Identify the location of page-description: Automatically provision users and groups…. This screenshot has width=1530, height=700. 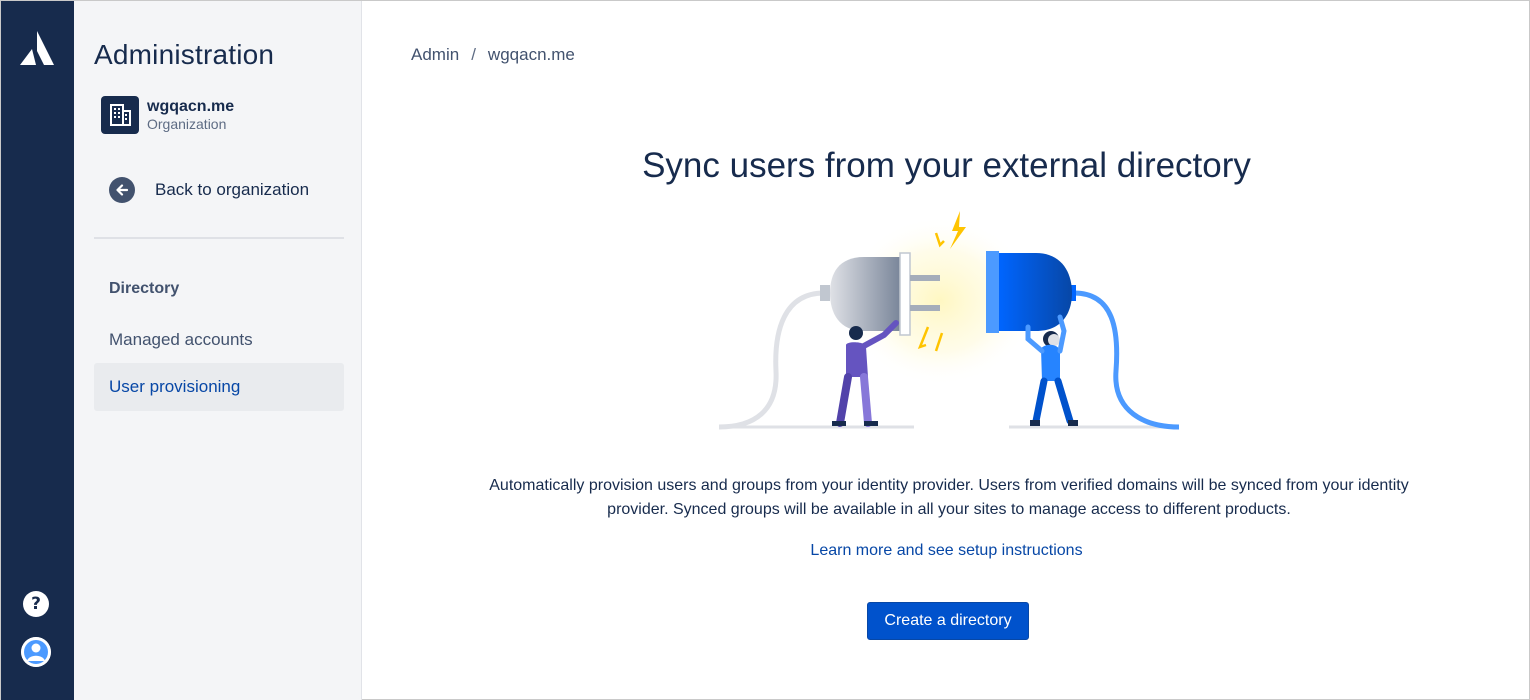
(949, 497).